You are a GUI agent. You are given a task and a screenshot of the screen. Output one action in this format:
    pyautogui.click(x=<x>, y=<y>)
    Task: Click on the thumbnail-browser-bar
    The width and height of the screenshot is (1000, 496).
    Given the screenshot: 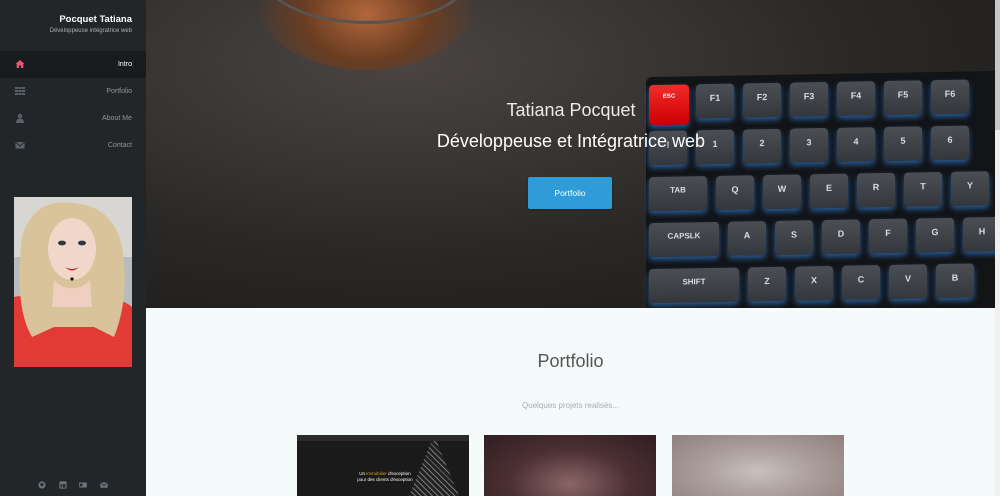 What is the action you would take?
    pyautogui.click(x=383, y=438)
    